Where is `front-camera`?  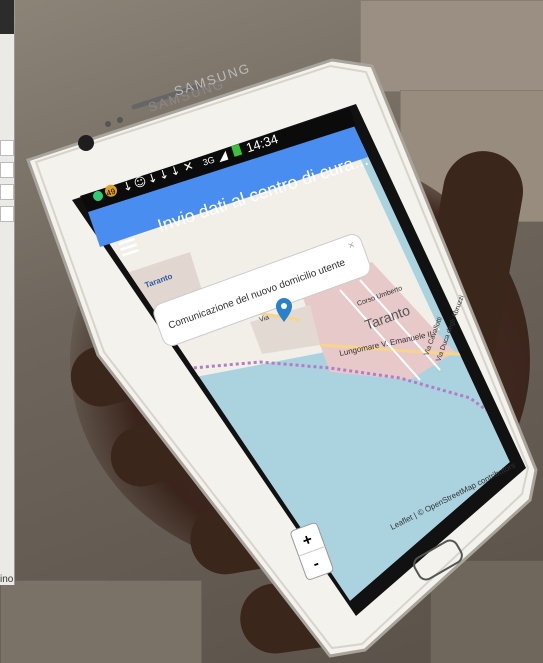 front-camera is located at coordinates (86, 143).